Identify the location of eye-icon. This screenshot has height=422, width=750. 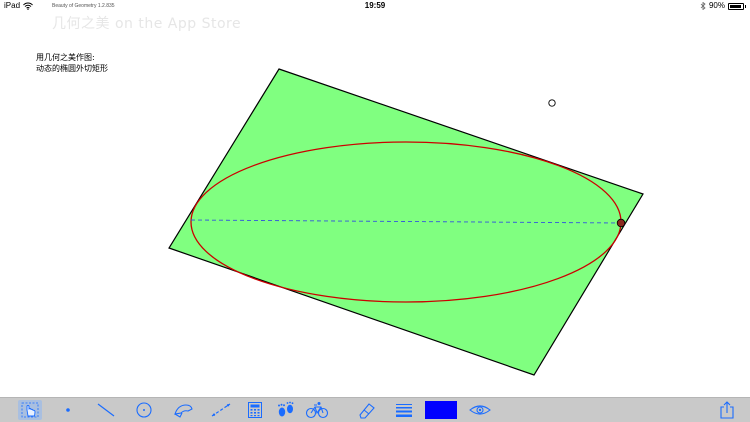
(480, 410).